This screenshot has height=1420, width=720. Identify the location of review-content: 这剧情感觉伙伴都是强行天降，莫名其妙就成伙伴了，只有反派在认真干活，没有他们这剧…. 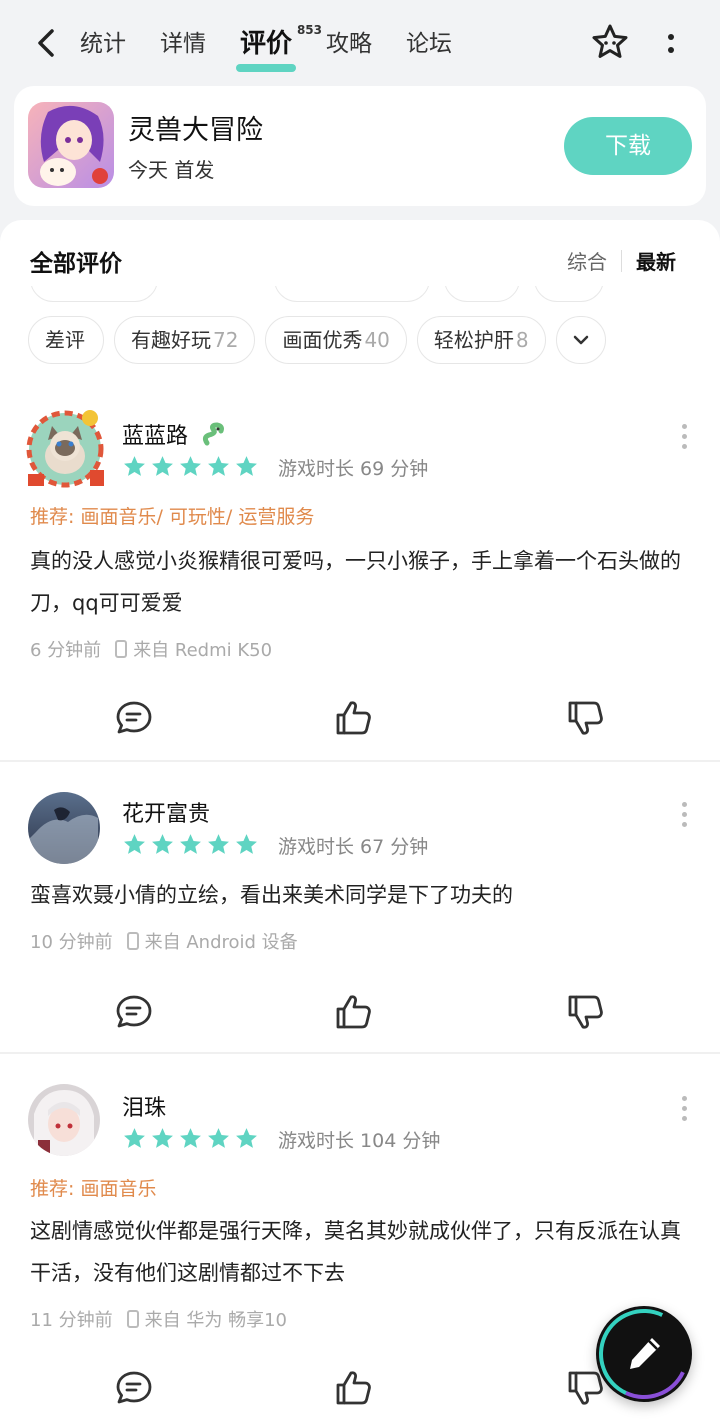
(360, 1252).